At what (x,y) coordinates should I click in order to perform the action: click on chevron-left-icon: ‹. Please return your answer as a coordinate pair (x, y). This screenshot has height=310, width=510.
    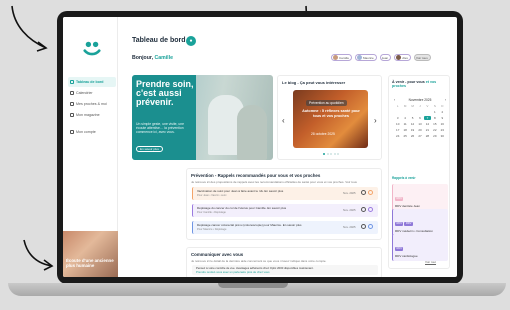
    Looking at the image, I should click on (283, 120).